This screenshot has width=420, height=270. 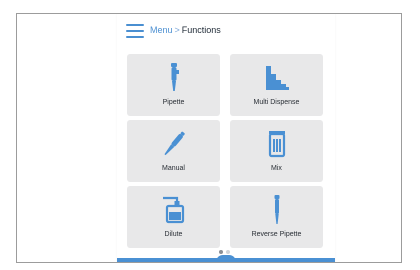 What do you see at coordinates (276, 144) in the screenshot?
I see `mix-icon` at bounding box center [276, 144].